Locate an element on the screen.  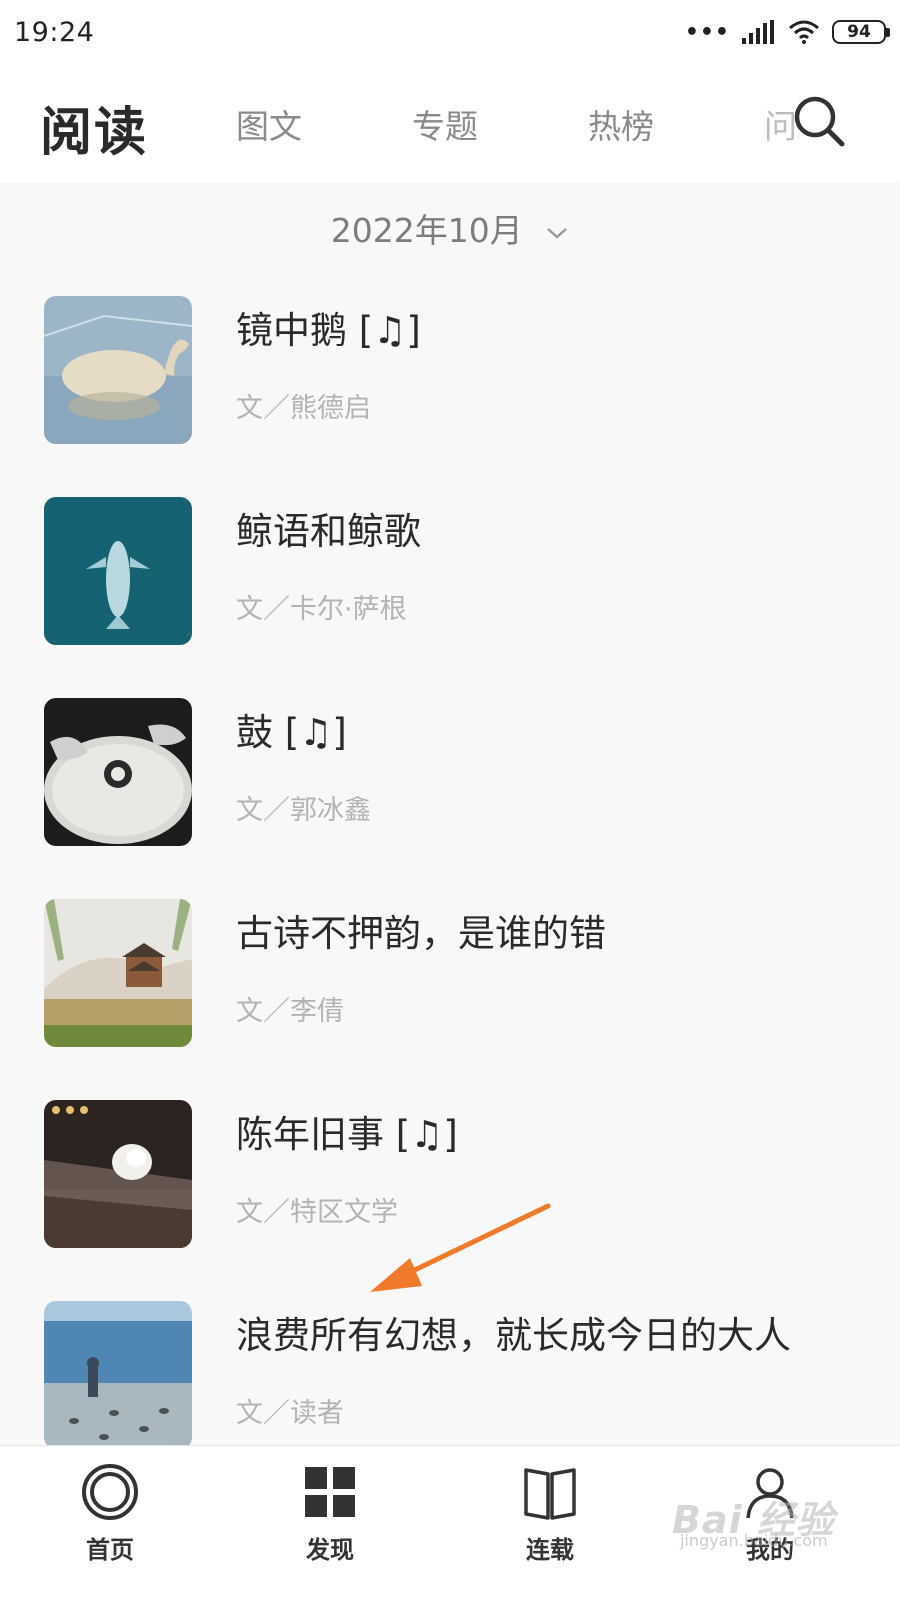
list-item: 鲸语和鲸歌 文／卡尔·萨根 is located at coordinates (450, 572).